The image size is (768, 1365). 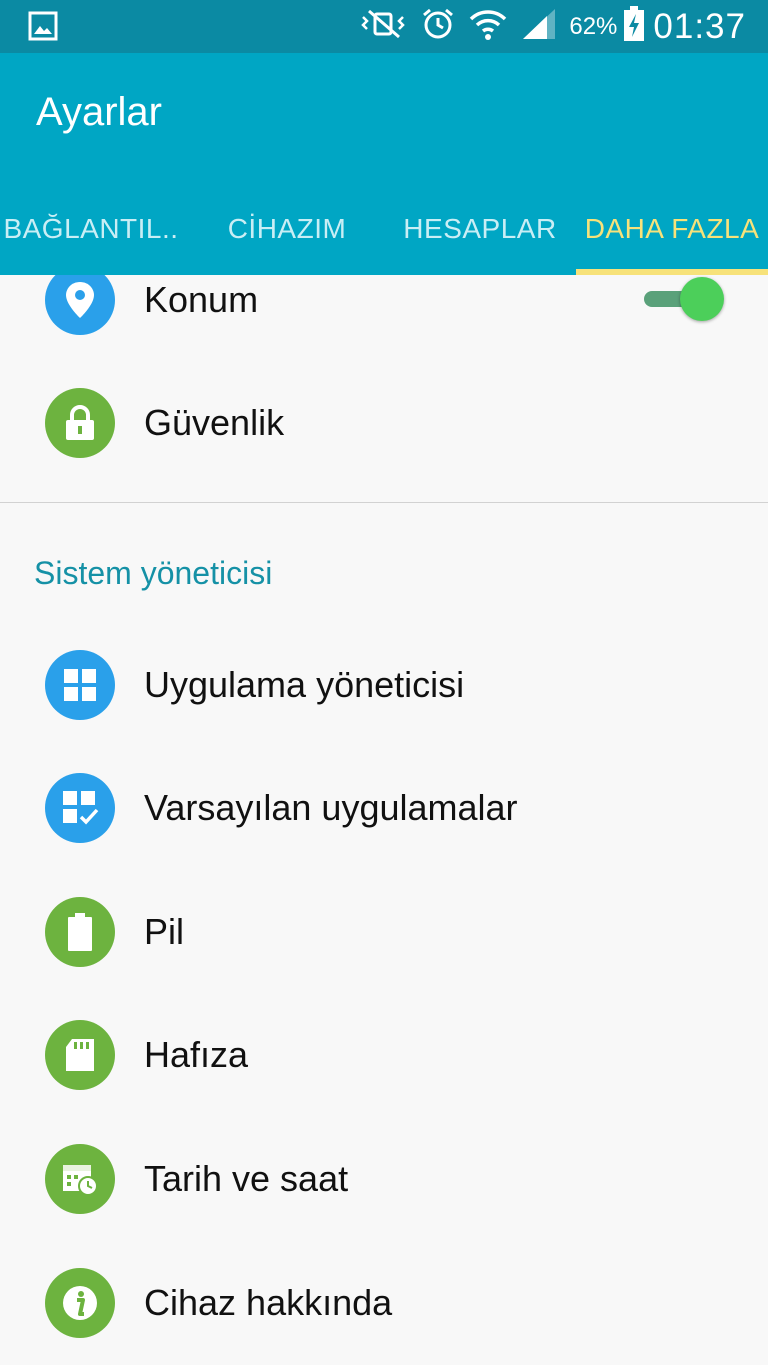 I want to click on signal-icon, so click(x=539, y=26).